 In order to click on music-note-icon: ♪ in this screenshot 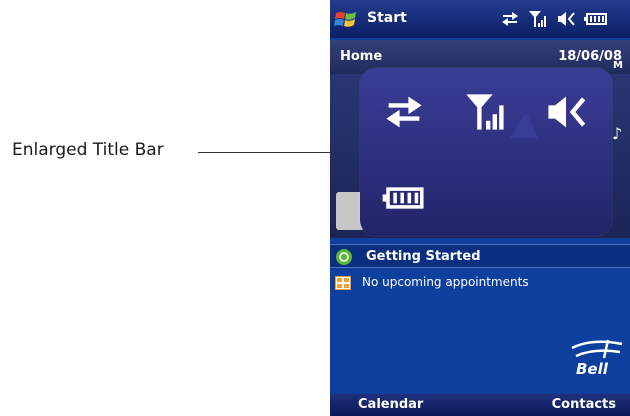, I will do `click(617, 133)`.